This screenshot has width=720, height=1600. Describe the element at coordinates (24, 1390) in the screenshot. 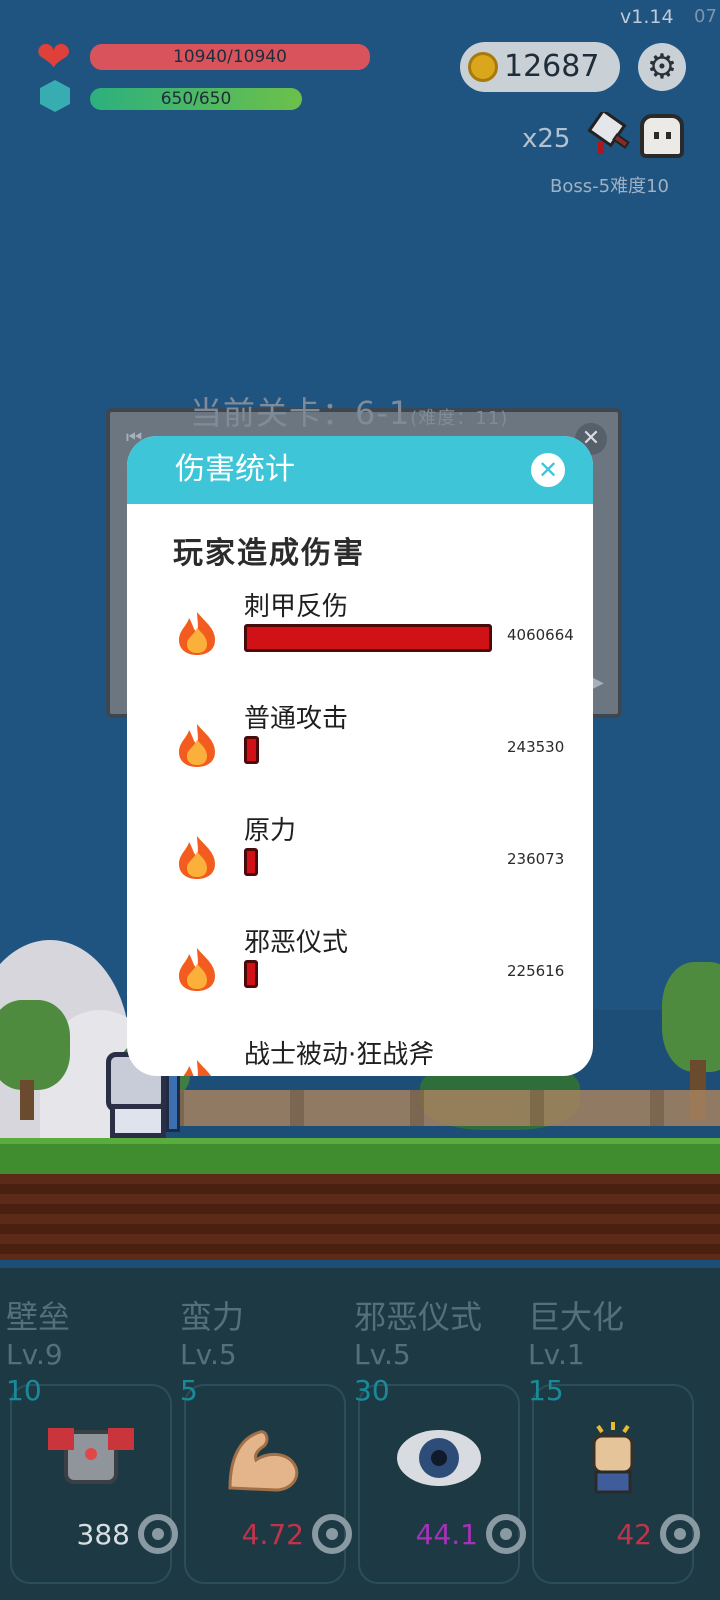

I see `skill-cost: 10` at that location.